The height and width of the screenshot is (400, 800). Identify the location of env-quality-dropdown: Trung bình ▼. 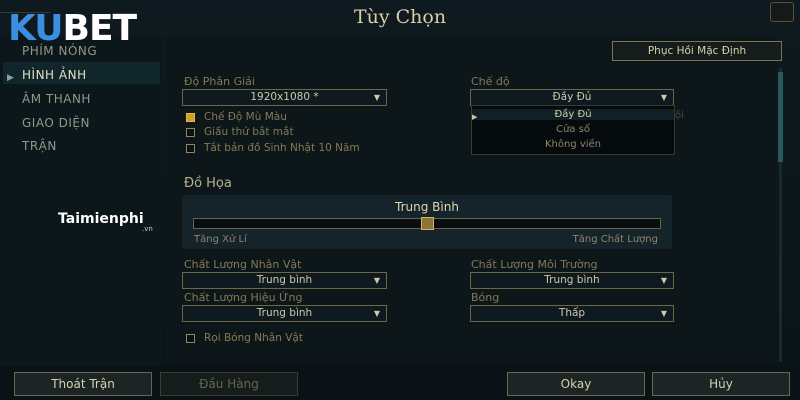
(572, 280).